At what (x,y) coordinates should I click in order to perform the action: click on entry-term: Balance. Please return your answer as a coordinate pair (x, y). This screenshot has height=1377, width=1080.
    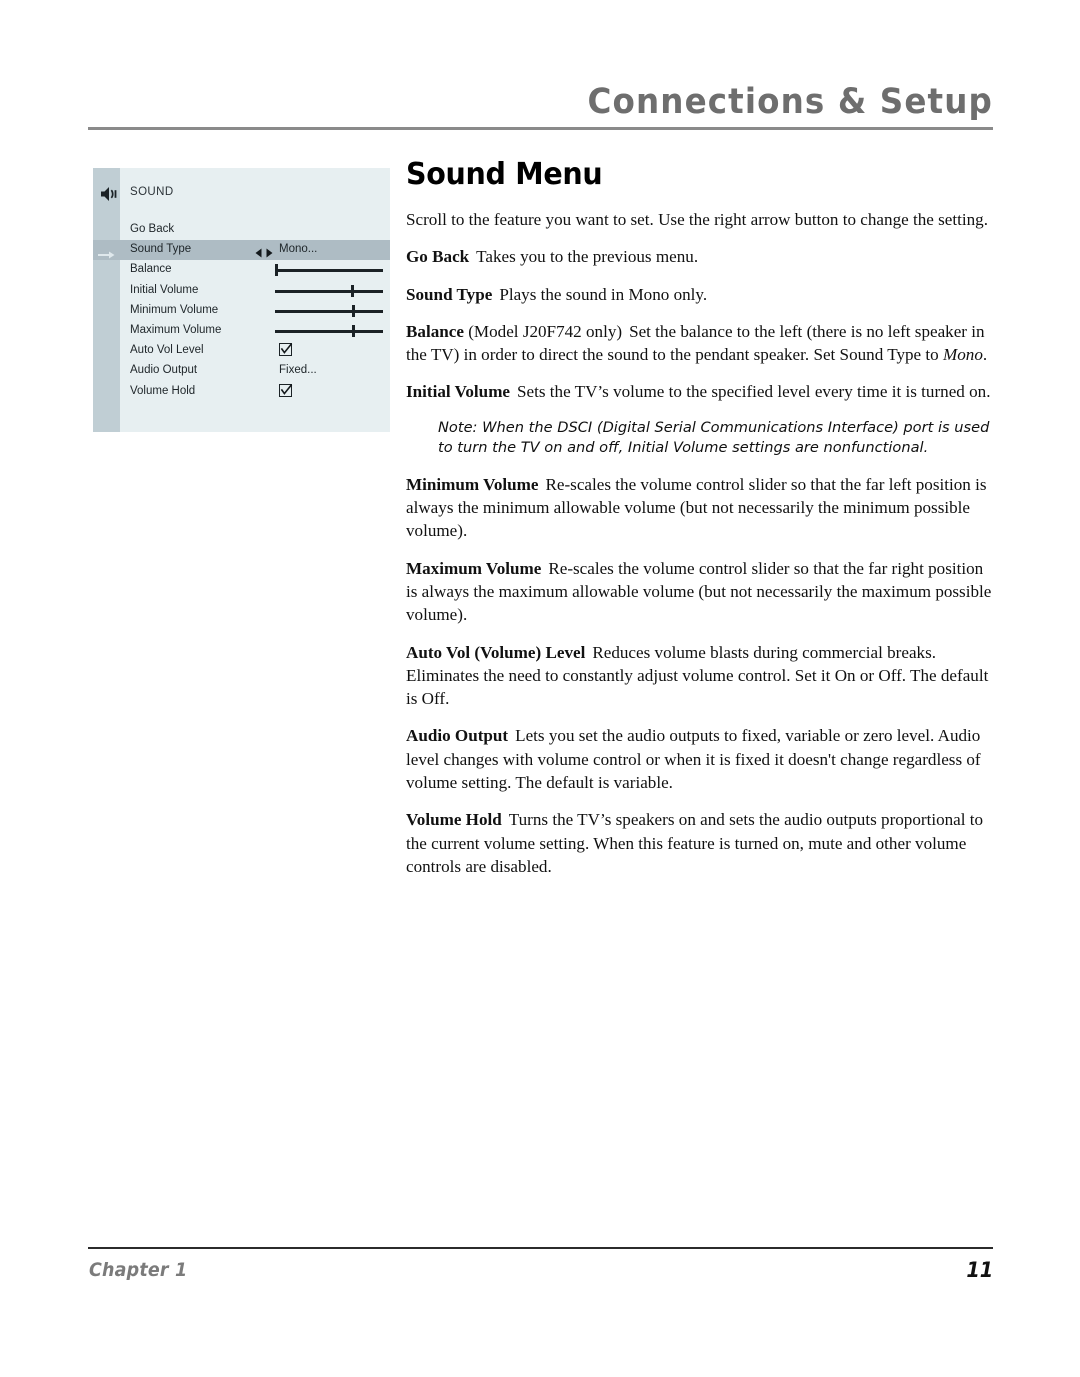
    Looking at the image, I should click on (435, 331).